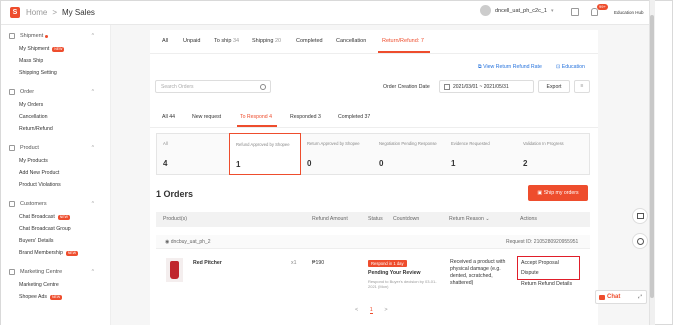  I want to click on shopee-logo: S, so click(15, 12).